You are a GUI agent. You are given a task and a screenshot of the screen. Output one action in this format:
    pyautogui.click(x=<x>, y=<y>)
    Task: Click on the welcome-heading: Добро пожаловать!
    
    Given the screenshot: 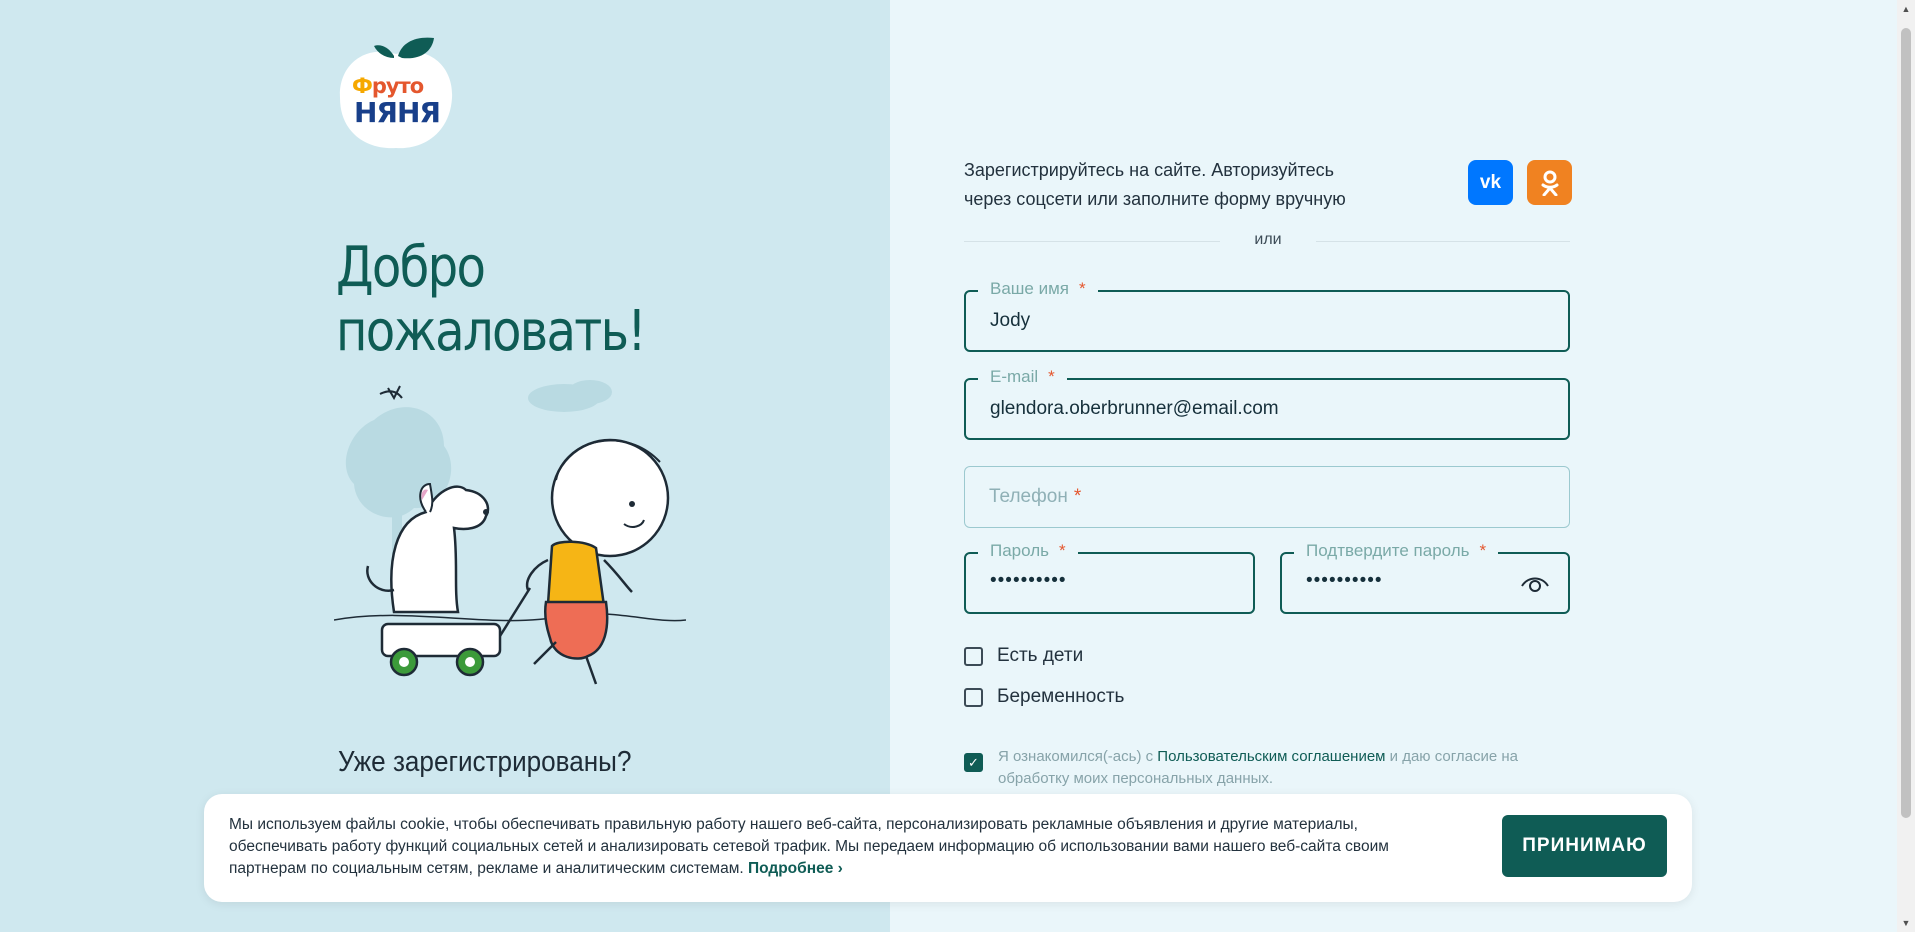 What is the action you would take?
    pyautogui.click(x=491, y=299)
    